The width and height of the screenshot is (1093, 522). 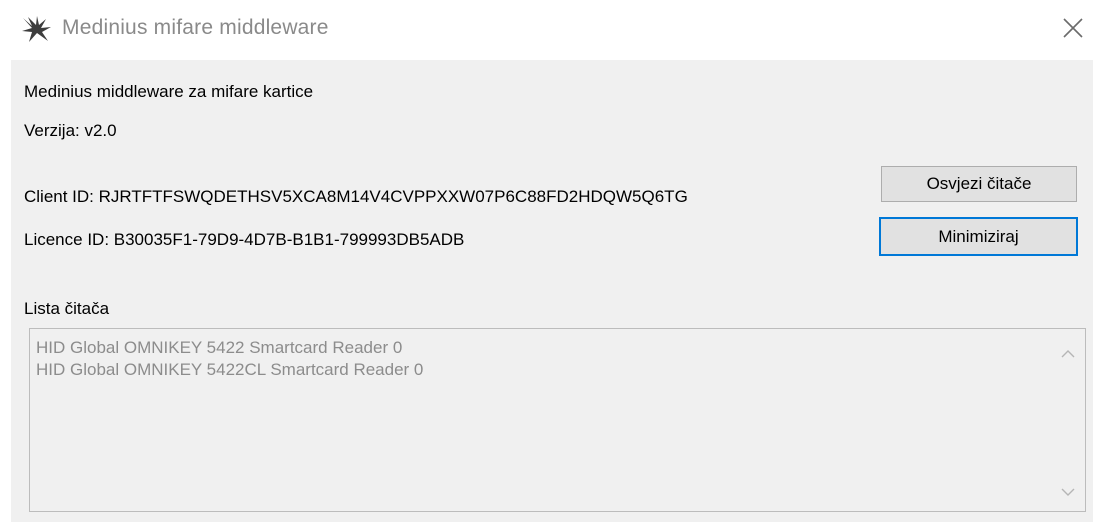 What do you see at coordinates (979, 184) in the screenshot?
I see `refresh-readers-button: Osvjezi čitače` at bounding box center [979, 184].